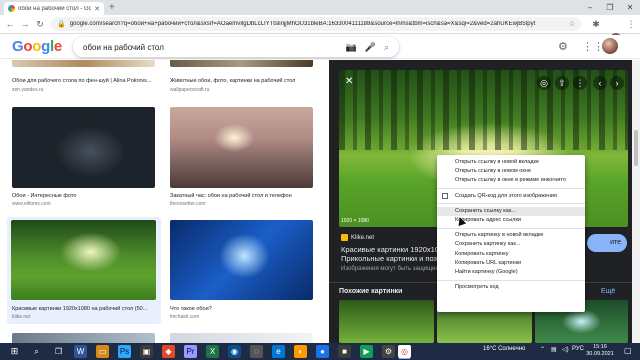 Image resolution: width=640 pixels, height=360 pixels. Describe the element at coordinates (511, 254) in the screenshot. I see `menu-copy-image: Копировать картинку` at that location.